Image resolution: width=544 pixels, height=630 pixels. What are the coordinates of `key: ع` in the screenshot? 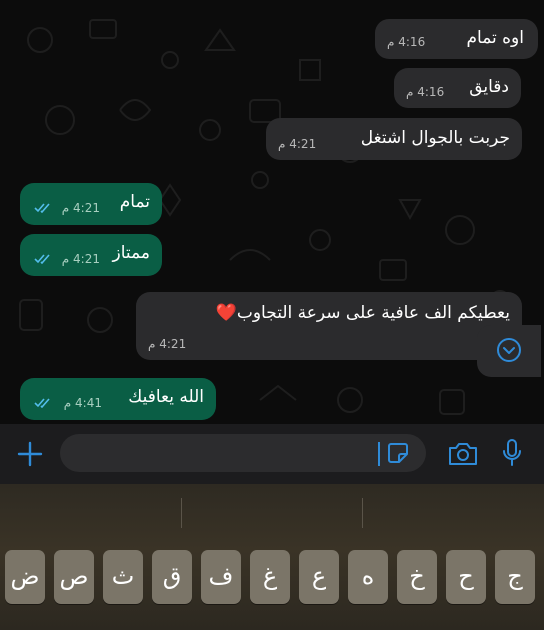 It's located at (319, 577).